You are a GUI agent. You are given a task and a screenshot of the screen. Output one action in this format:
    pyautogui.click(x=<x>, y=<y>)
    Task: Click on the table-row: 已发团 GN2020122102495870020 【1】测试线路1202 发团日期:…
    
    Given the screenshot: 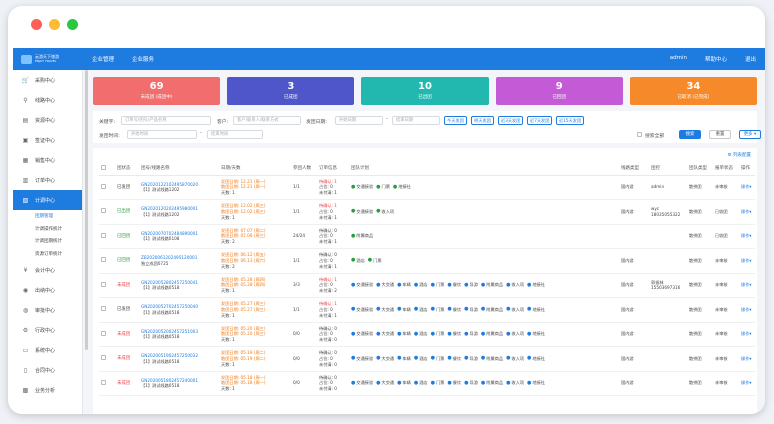 What is the action you would take?
    pyautogui.click(x=427, y=187)
    